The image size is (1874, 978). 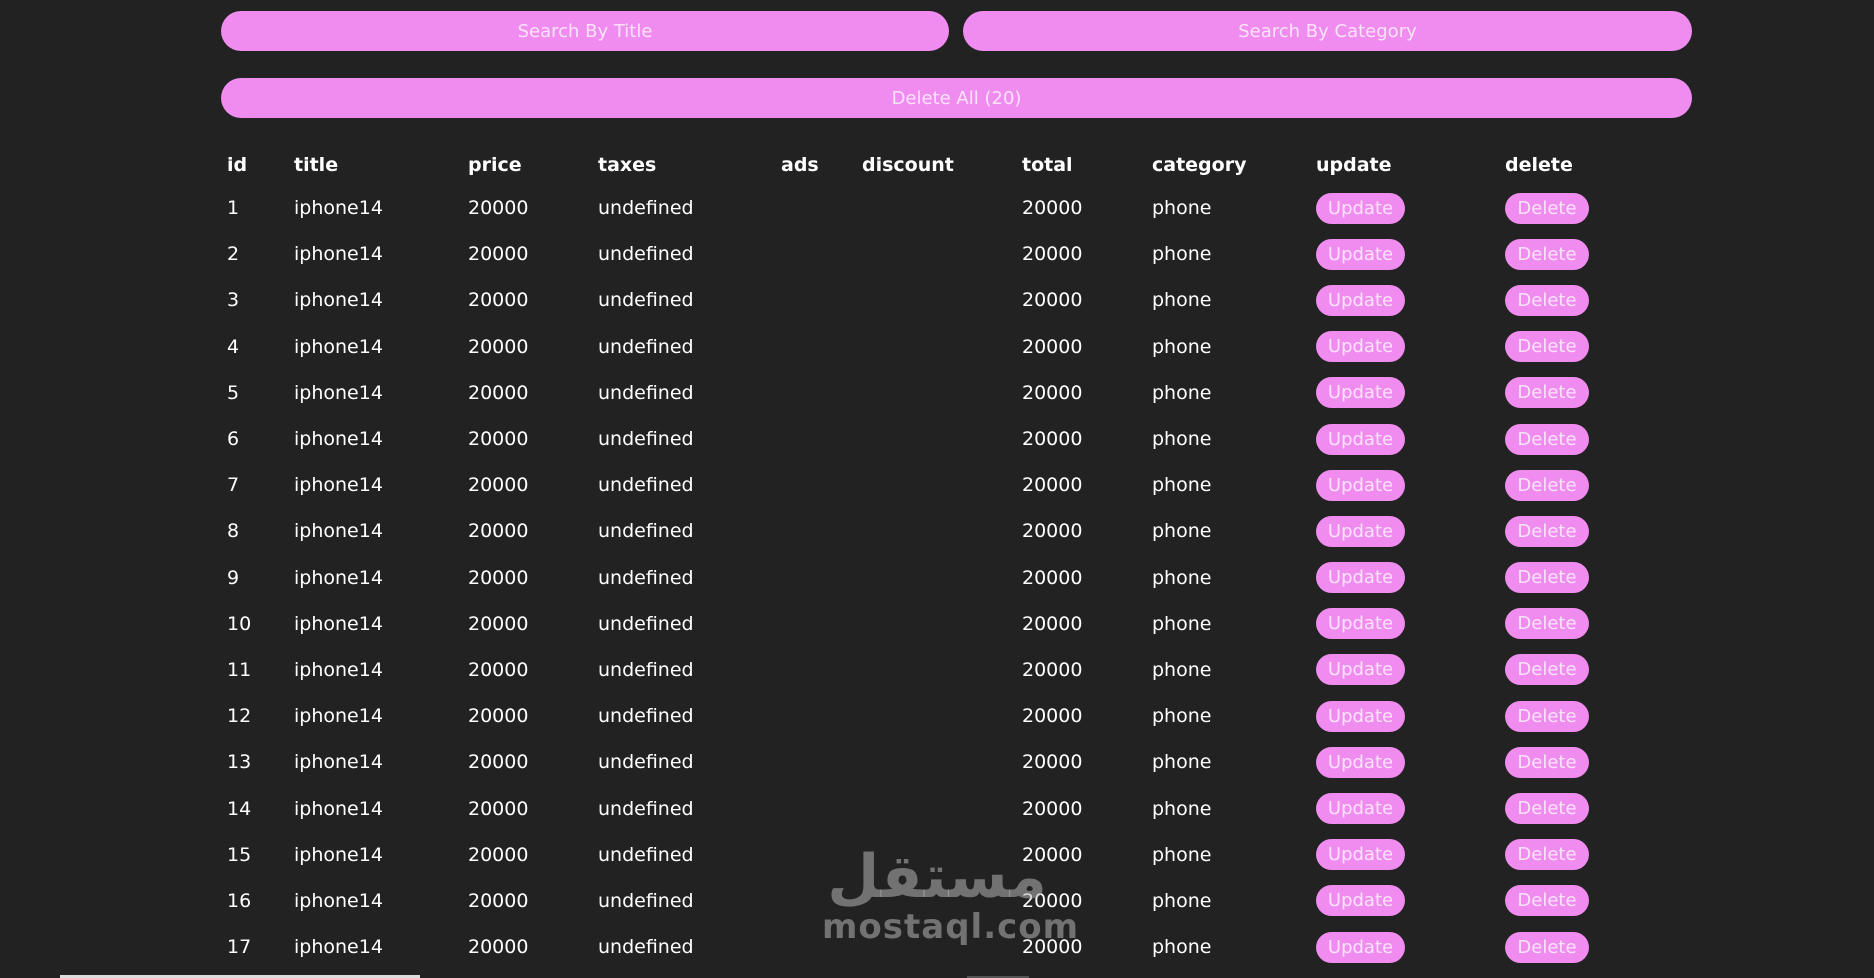 I want to click on header-taxes: taxes, so click(x=627, y=165).